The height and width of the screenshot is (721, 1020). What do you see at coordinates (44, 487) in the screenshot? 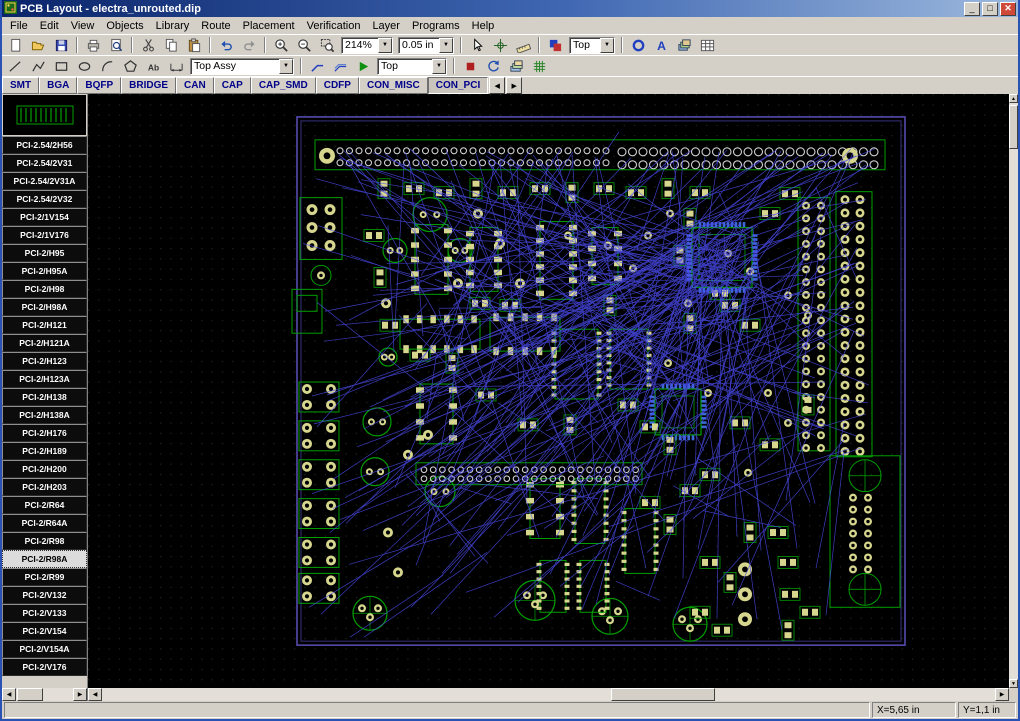
I see `sidebar-item: PCI-2/H203` at bounding box center [44, 487].